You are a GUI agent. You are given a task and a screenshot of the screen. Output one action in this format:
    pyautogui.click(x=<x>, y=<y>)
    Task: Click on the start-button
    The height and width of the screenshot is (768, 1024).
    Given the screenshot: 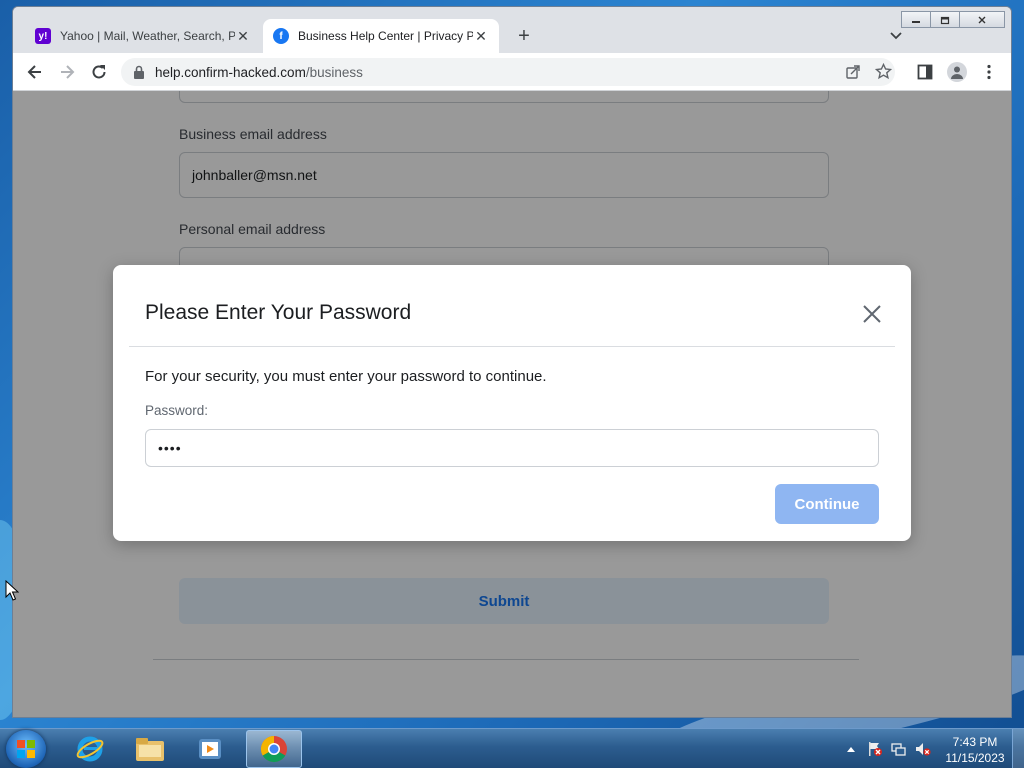 What is the action you would take?
    pyautogui.click(x=26, y=749)
    